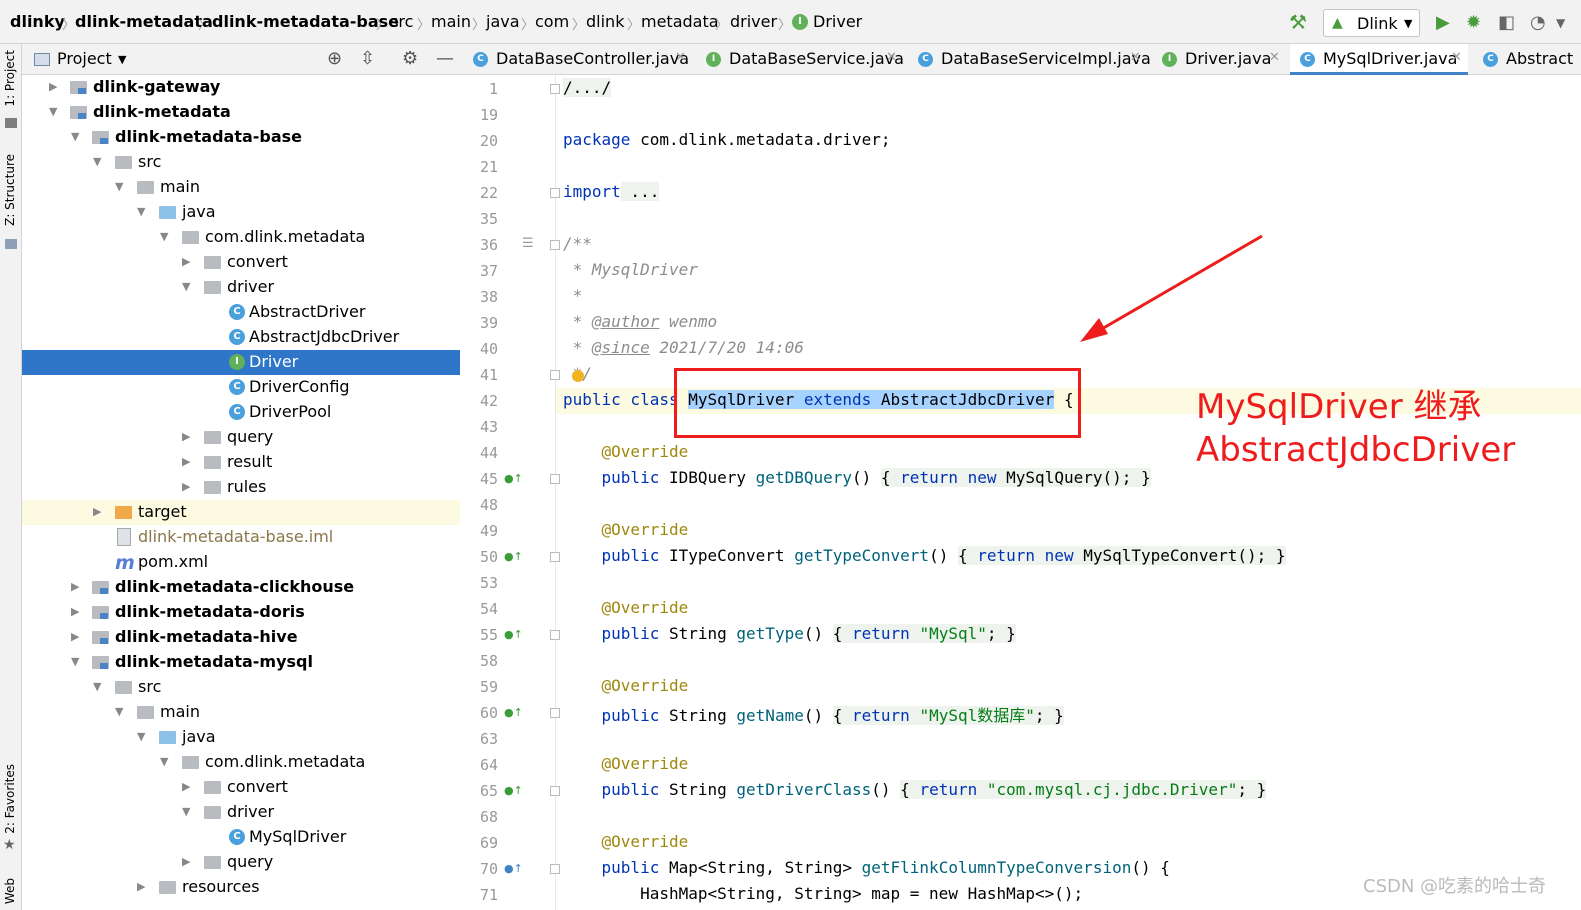 The width and height of the screenshot is (1581, 910). What do you see at coordinates (1094, 330) in the screenshot?
I see `arrow-head` at bounding box center [1094, 330].